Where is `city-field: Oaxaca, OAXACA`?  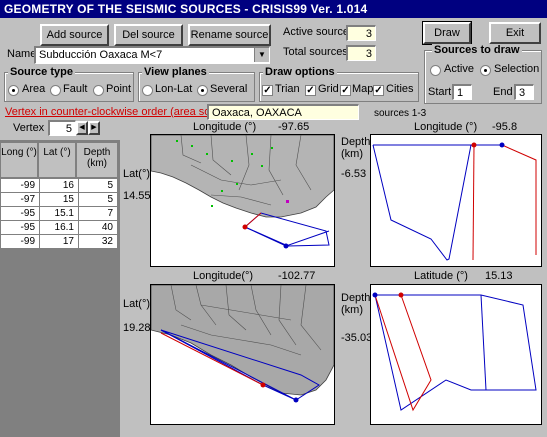
city-field: Oaxaca, OAXACA is located at coordinates (283, 112).